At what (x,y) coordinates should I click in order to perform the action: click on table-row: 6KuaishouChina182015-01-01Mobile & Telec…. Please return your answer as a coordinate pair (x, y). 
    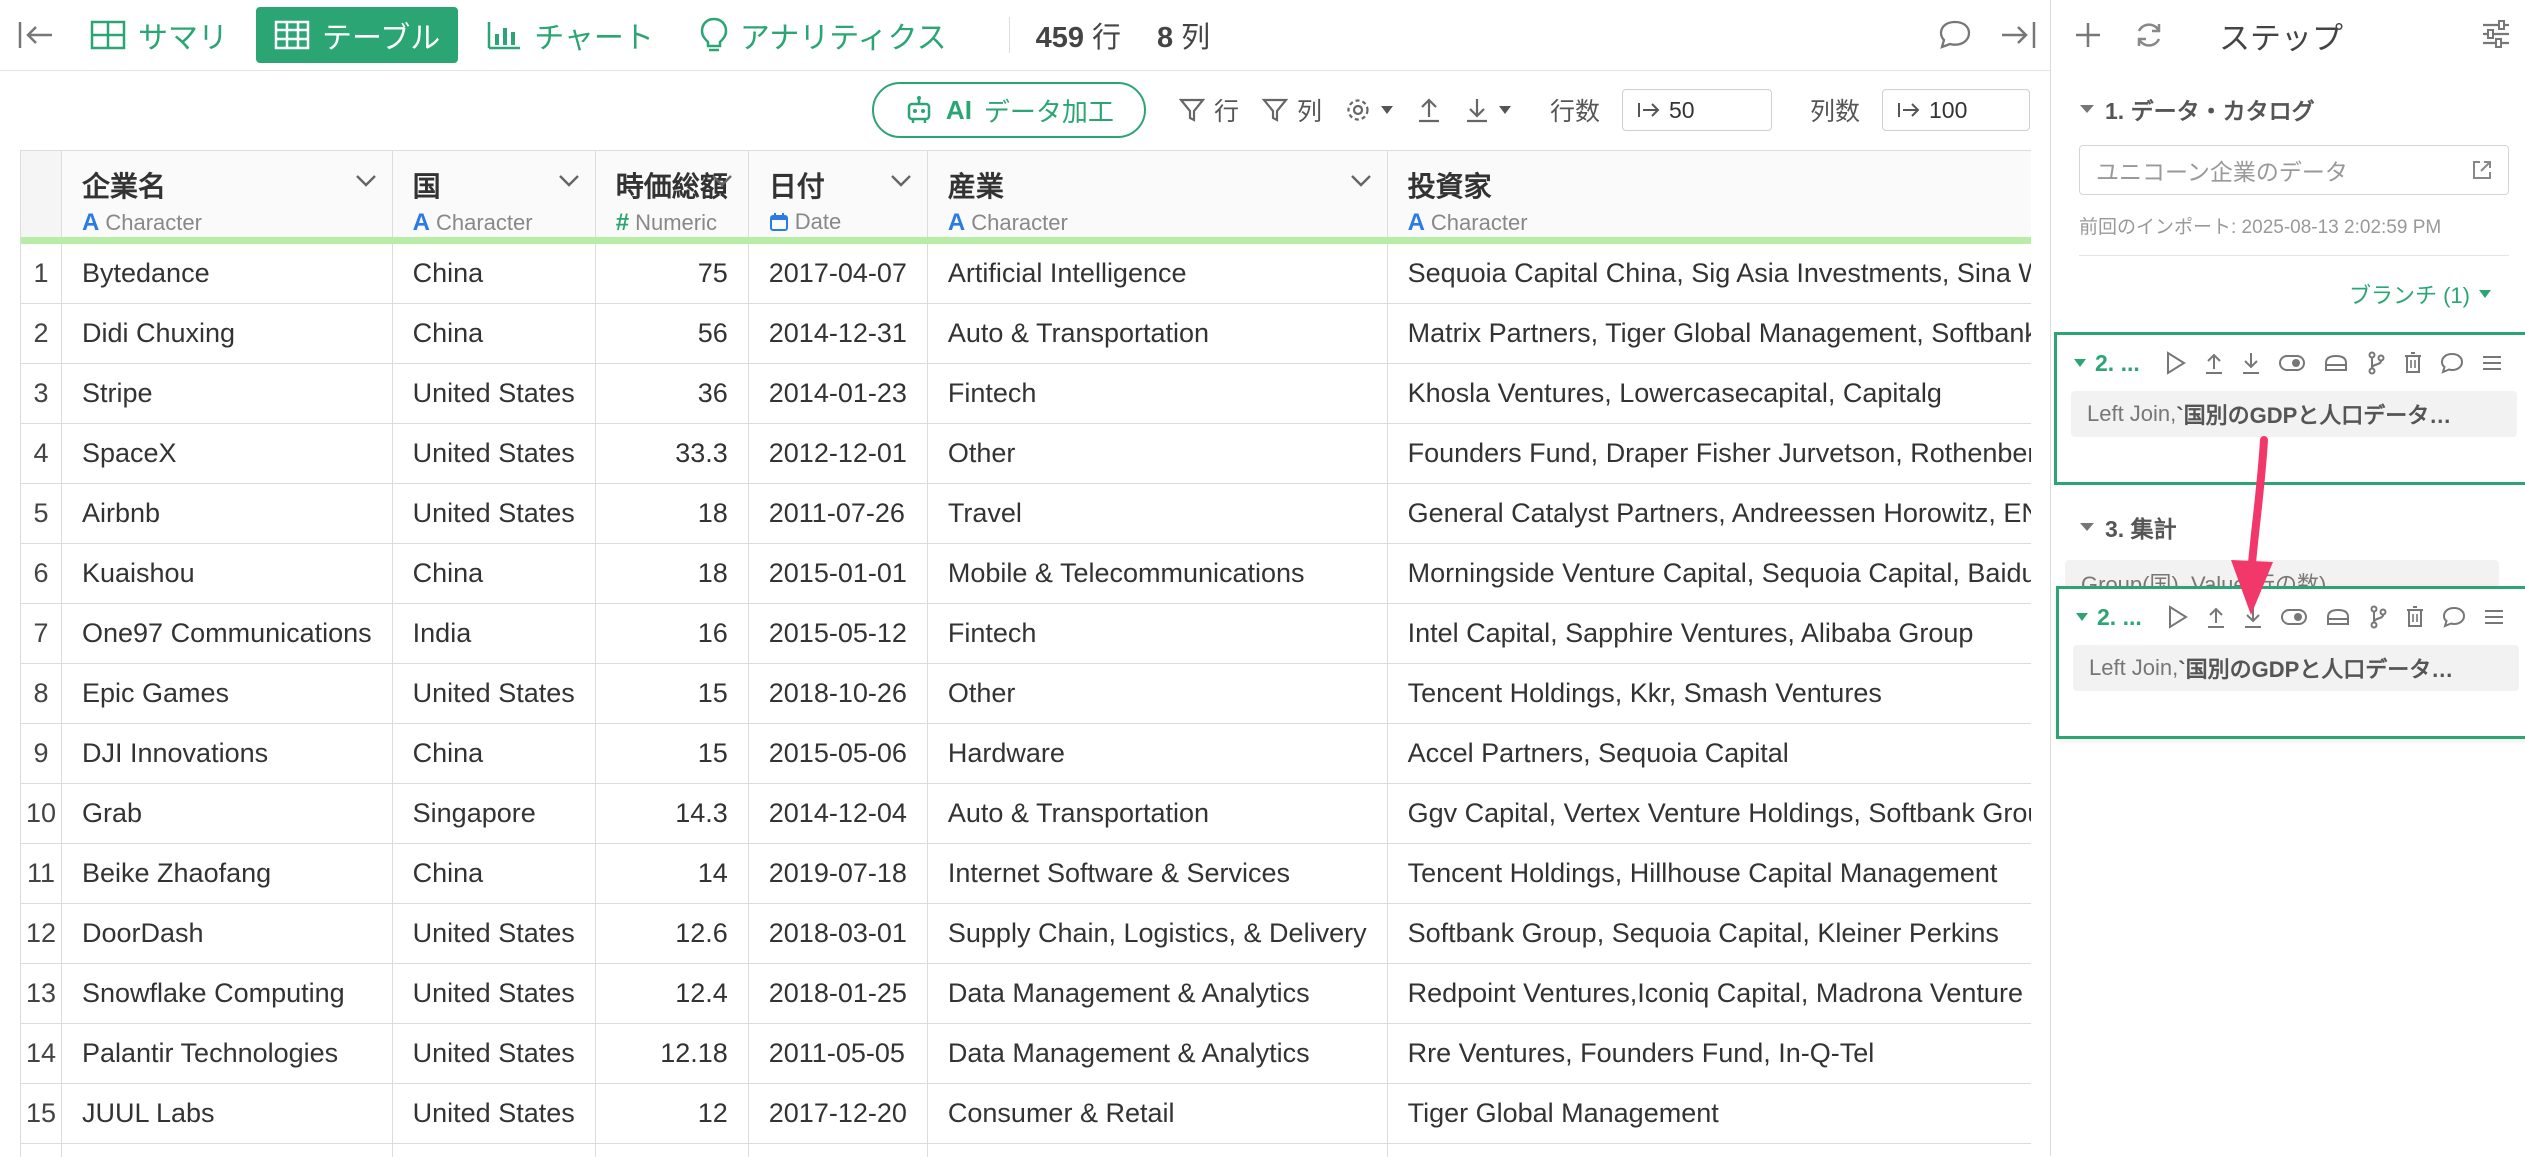
    Looking at the image, I should click on (1026, 574).